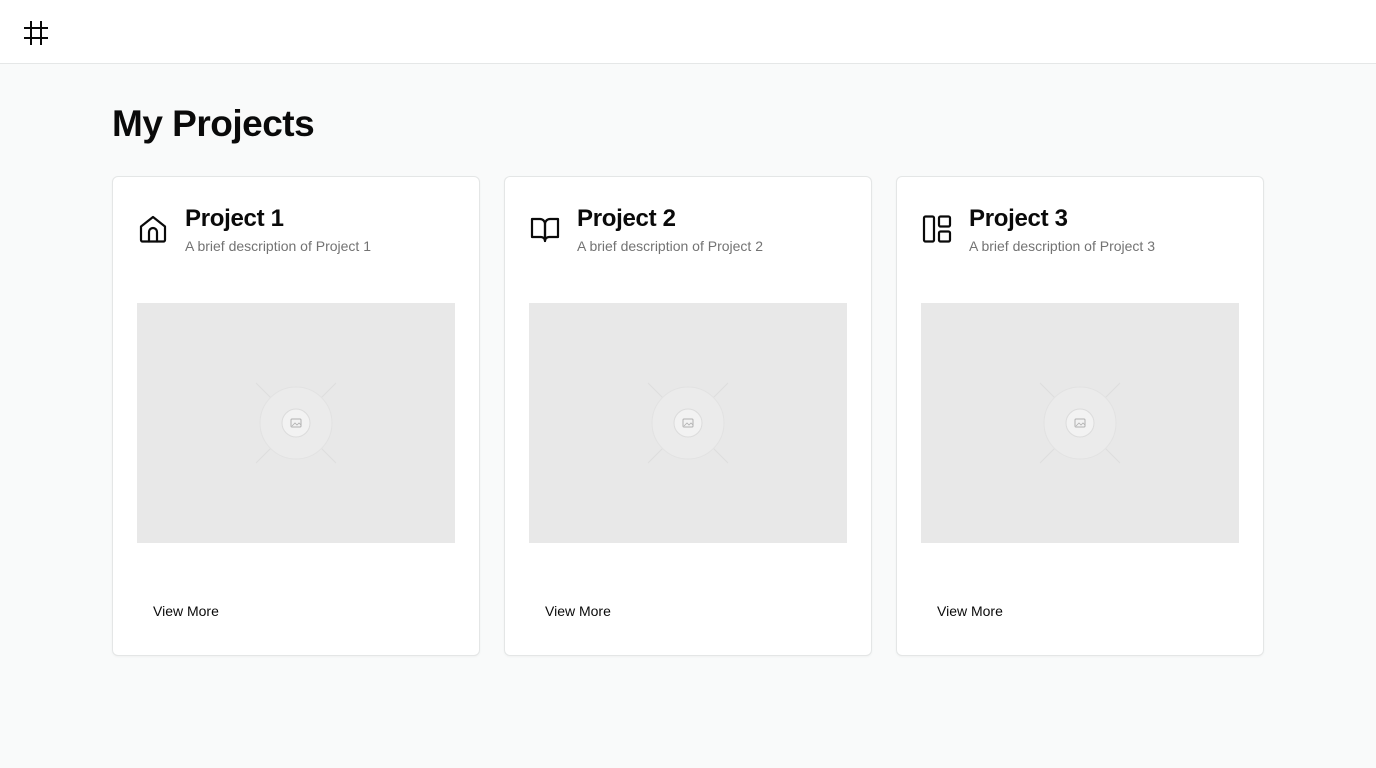 The width and height of the screenshot is (1376, 768). What do you see at coordinates (688, 32) in the screenshot?
I see `top-navbar` at bounding box center [688, 32].